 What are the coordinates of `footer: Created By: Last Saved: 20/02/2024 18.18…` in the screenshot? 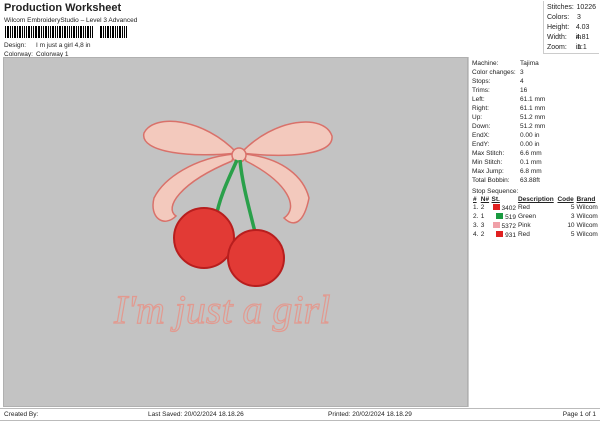 It's located at (300, 414).